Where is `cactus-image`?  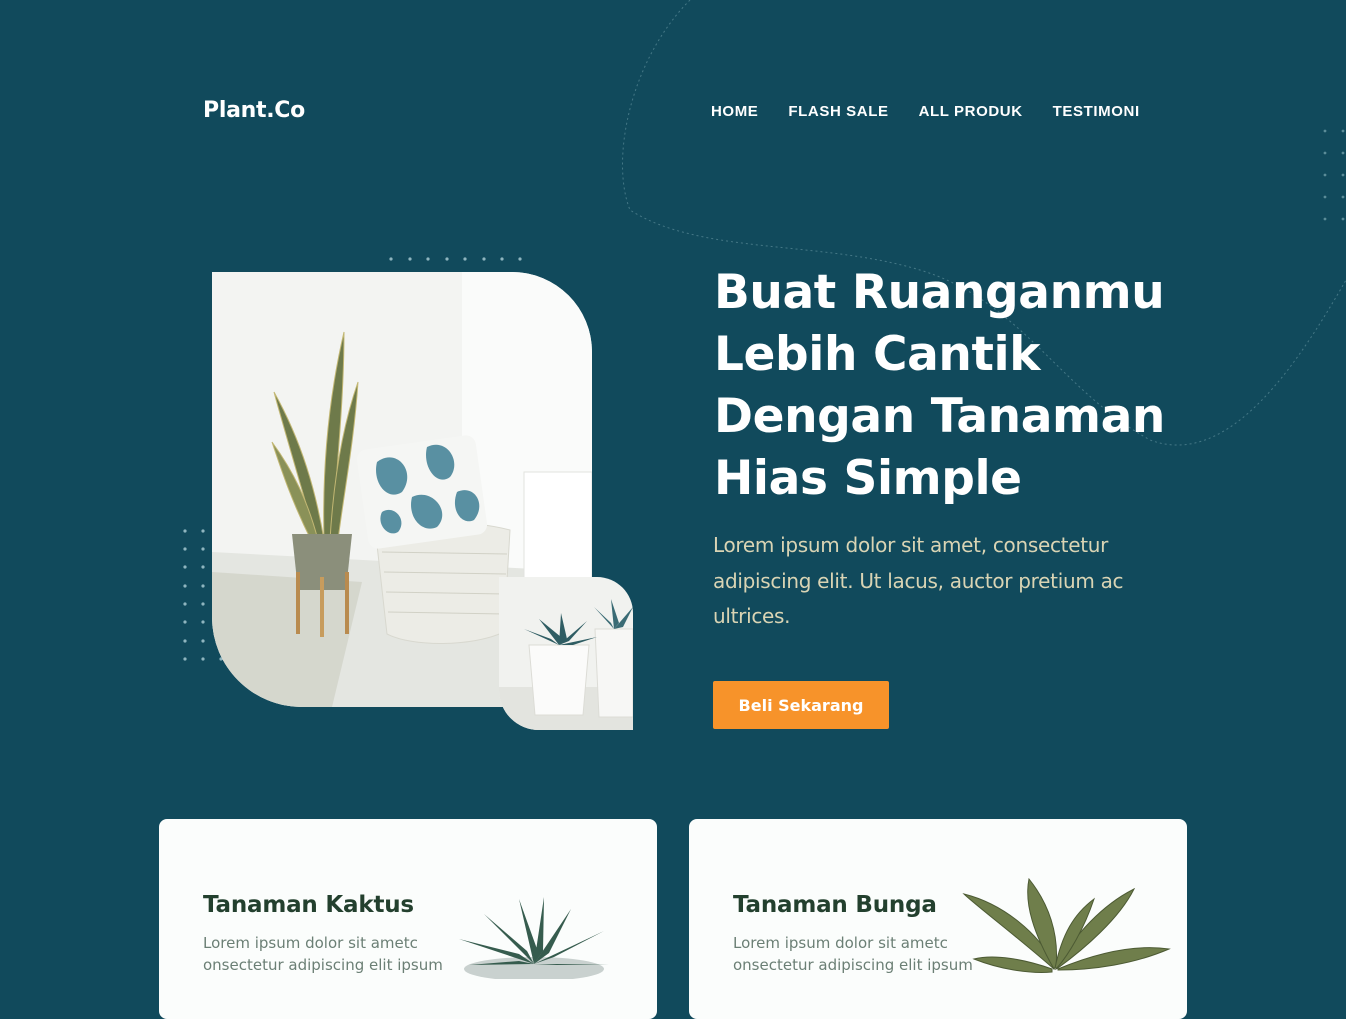
cactus-image is located at coordinates (534, 938).